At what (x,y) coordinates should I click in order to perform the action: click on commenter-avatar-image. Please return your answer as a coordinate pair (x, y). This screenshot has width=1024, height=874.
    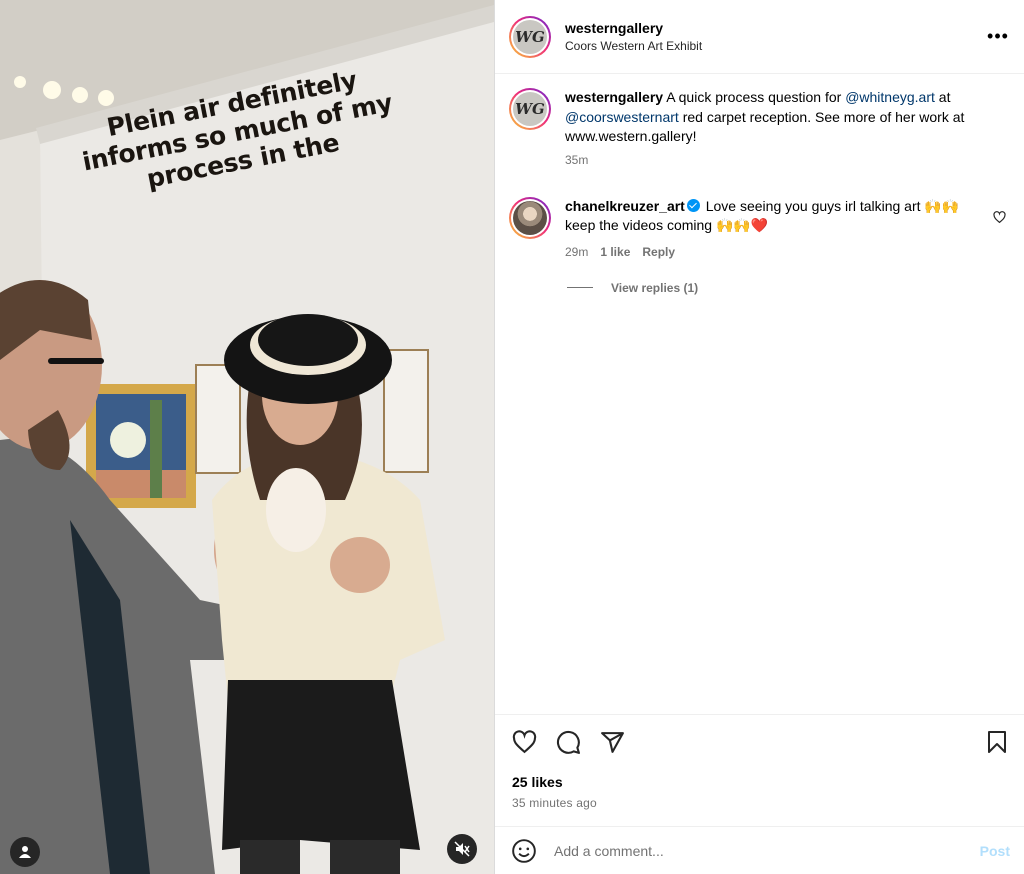
    Looking at the image, I should click on (530, 217).